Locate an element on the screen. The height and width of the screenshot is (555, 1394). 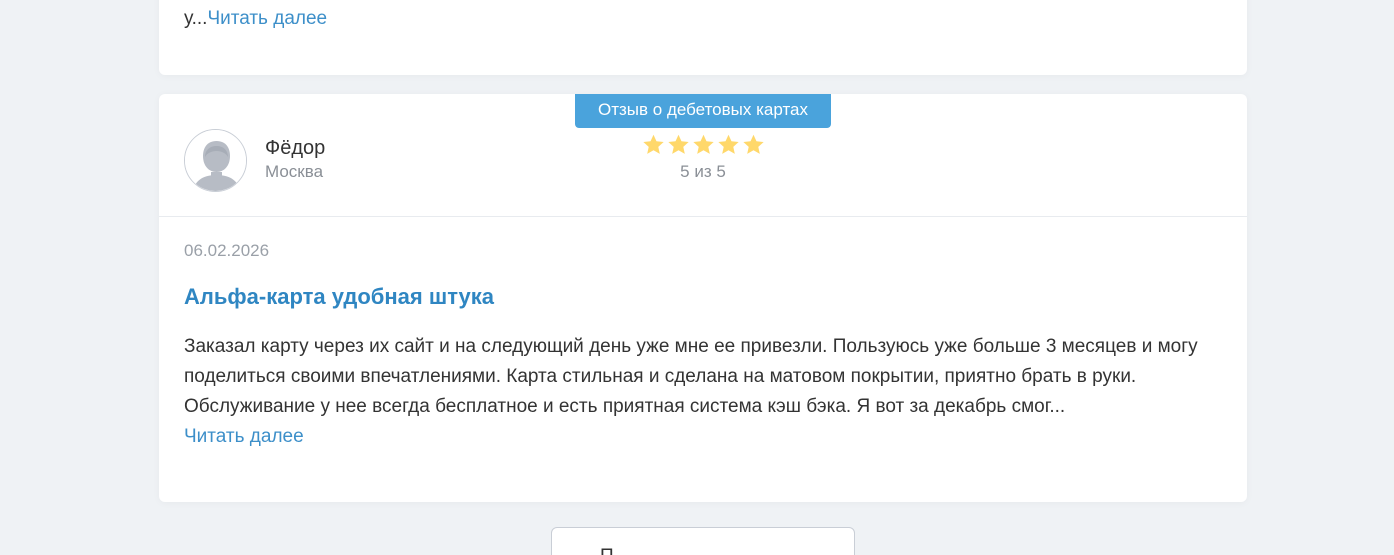
rating-stars is located at coordinates (703, 145).